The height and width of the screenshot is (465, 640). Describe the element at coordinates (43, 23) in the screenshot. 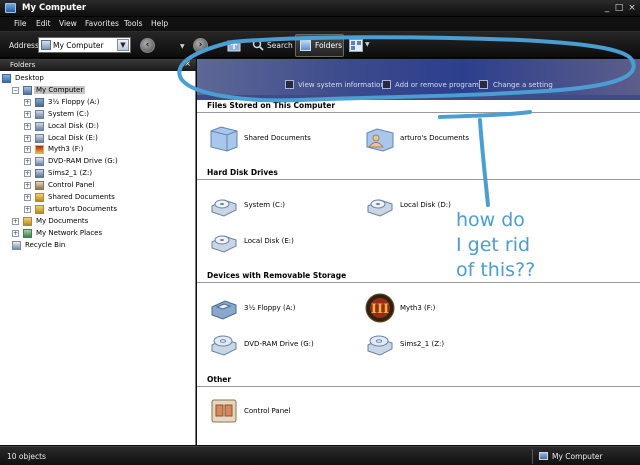

I see `menu-edit: Edit` at that location.